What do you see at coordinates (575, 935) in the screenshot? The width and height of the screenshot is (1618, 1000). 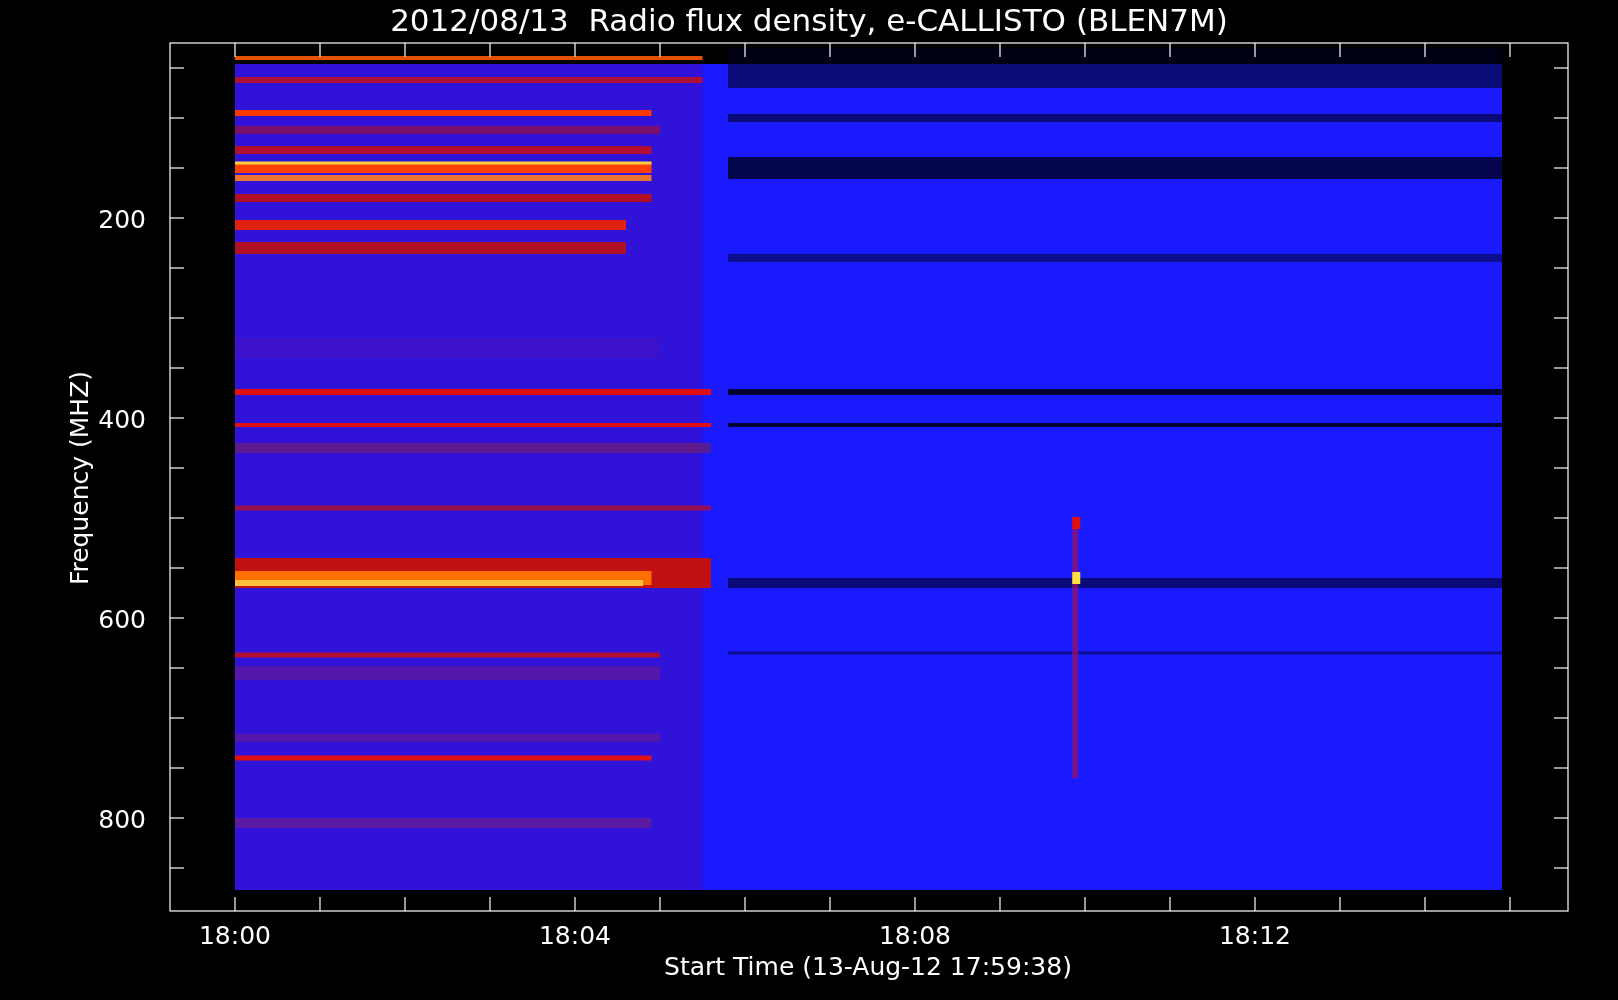 I see `x-tick-label: 18:04` at bounding box center [575, 935].